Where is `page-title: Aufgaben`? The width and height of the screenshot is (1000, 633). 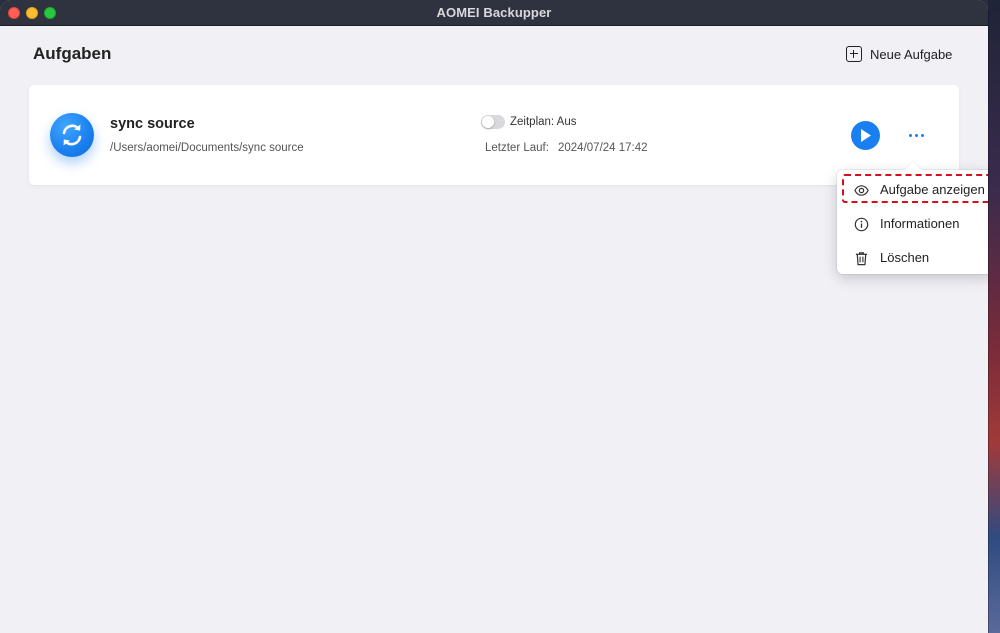 page-title: Aufgaben is located at coordinates (72, 53).